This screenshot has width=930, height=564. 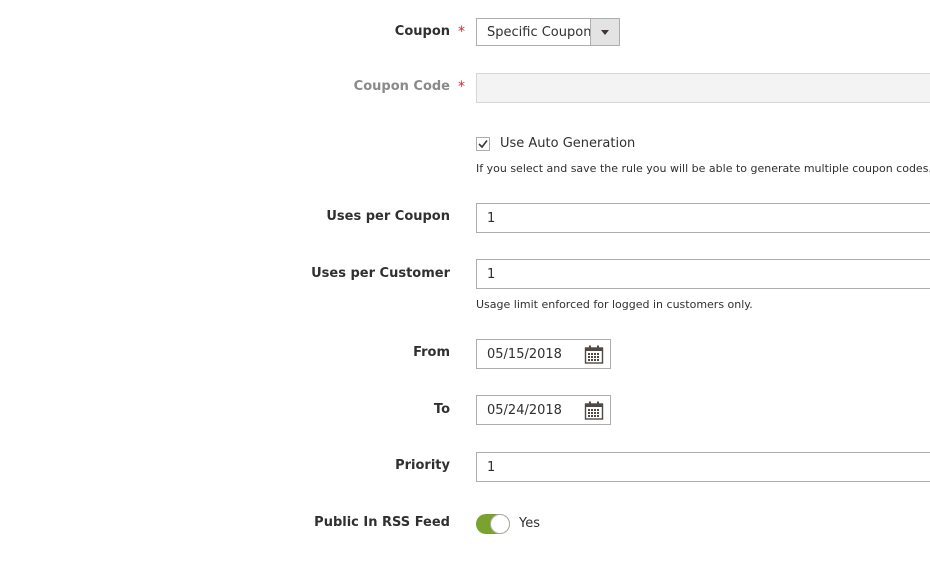 I want to click on rss-feed-toggle, so click(x=493, y=524).